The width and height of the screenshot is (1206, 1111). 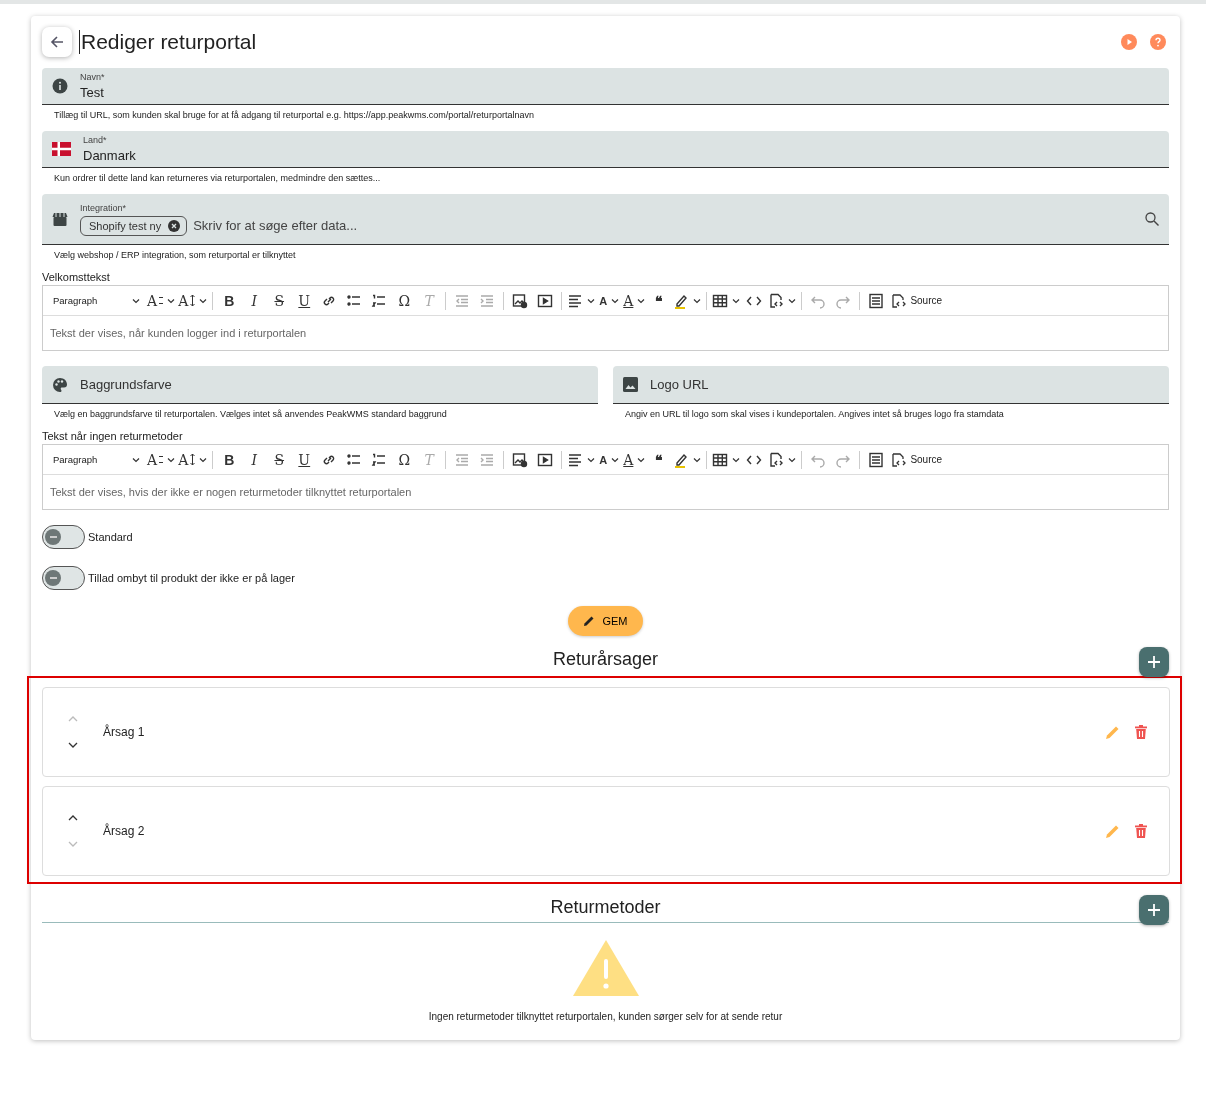 I want to click on field-hint: Tillæg til URL, som kunden skal bruge for at få adgang til returportal e.g. https://app.peakwms.com/portal/returportalnavn, so click(x=294, y=115).